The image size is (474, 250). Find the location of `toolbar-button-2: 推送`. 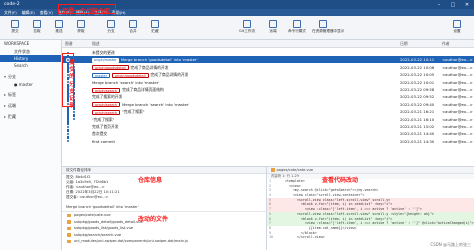

toolbar-button-2: 推送 is located at coordinates (59, 28).